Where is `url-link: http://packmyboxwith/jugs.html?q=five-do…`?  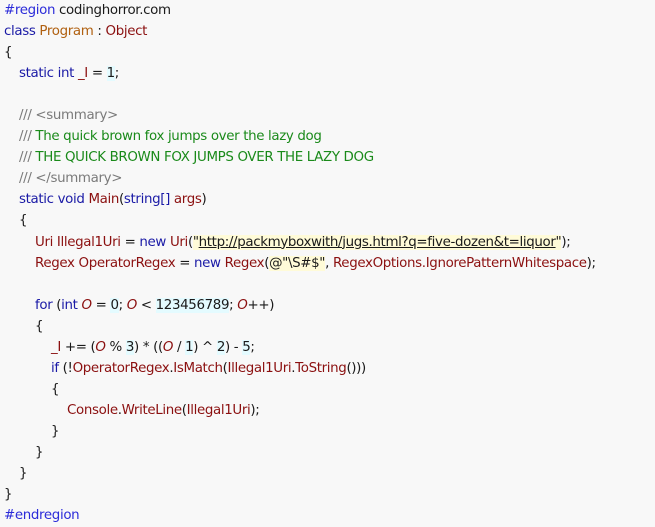 url-link: http://packmyboxwith/jugs.html?q=five-do… is located at coordinates (377, 242).